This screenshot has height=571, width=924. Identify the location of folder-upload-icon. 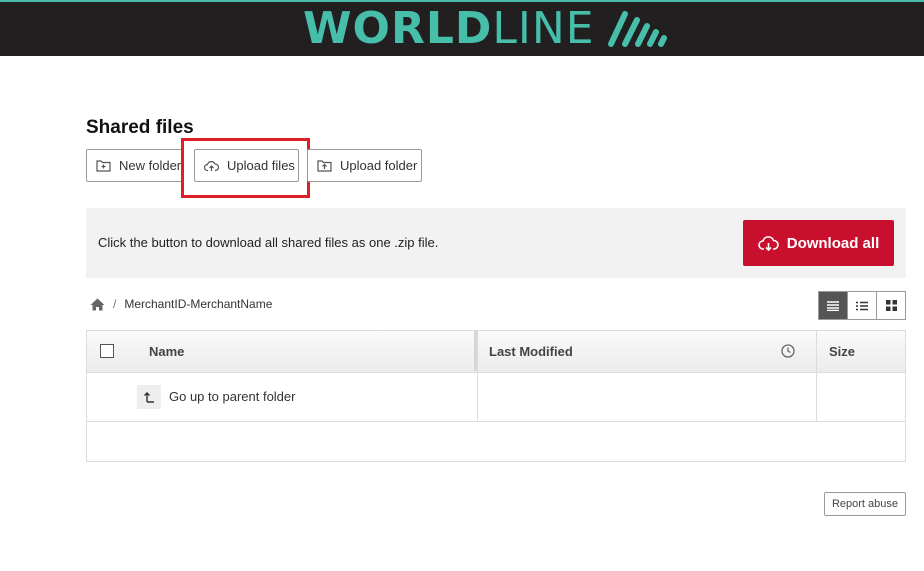
(324, 166).